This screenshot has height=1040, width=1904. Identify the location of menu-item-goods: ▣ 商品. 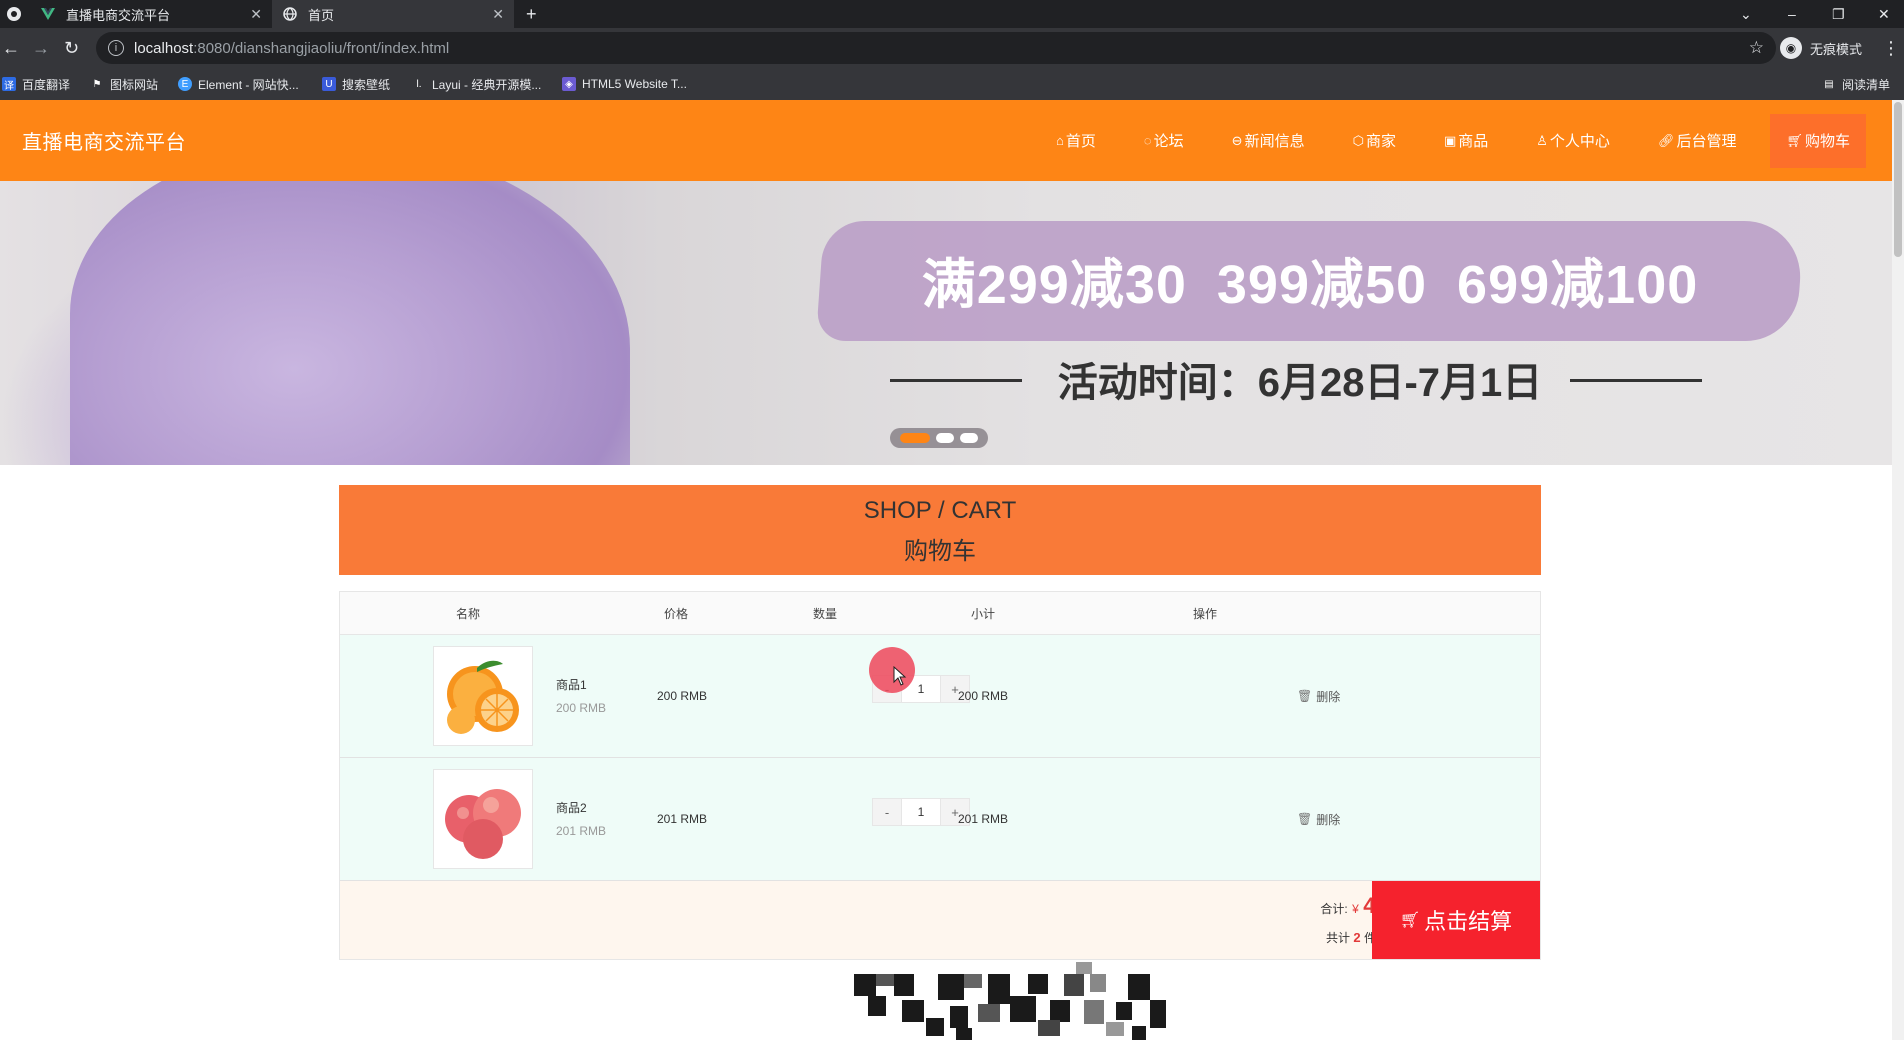
(1466, 141).